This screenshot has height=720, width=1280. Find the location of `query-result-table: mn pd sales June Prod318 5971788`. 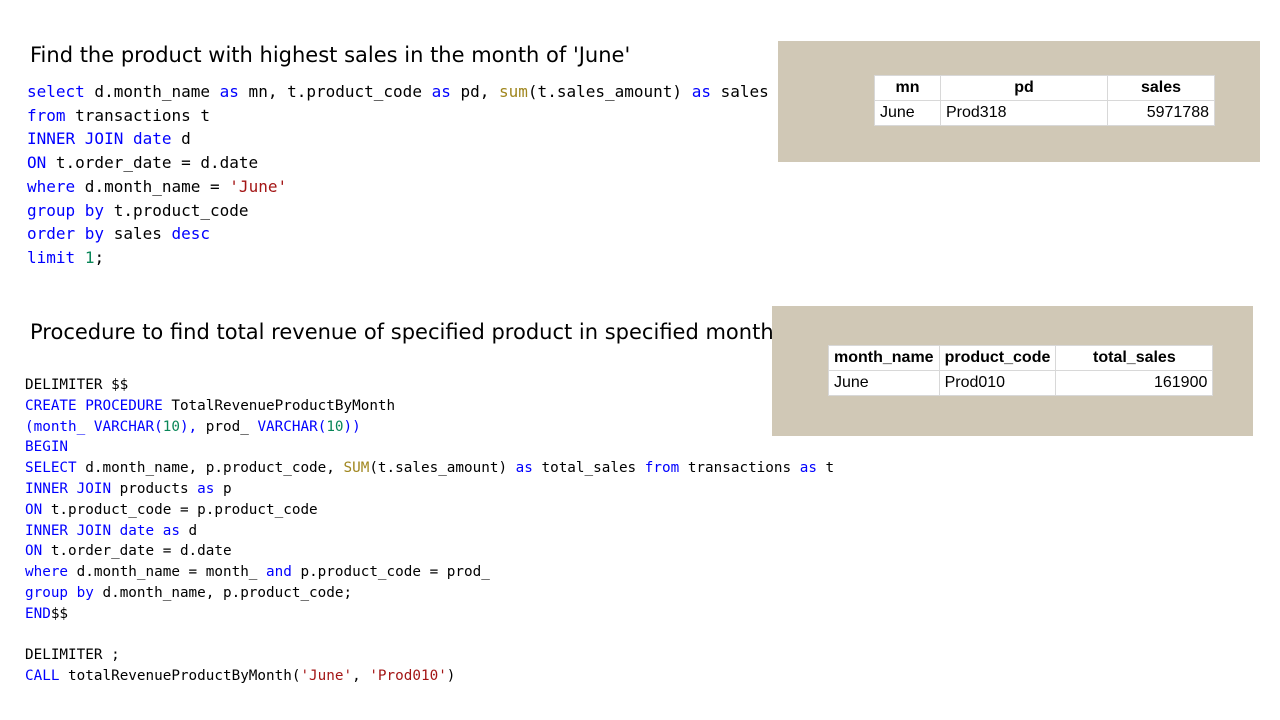

query-result-table: mn pd sales June Prod318 5971788 is located at coordinates (1044, 100).